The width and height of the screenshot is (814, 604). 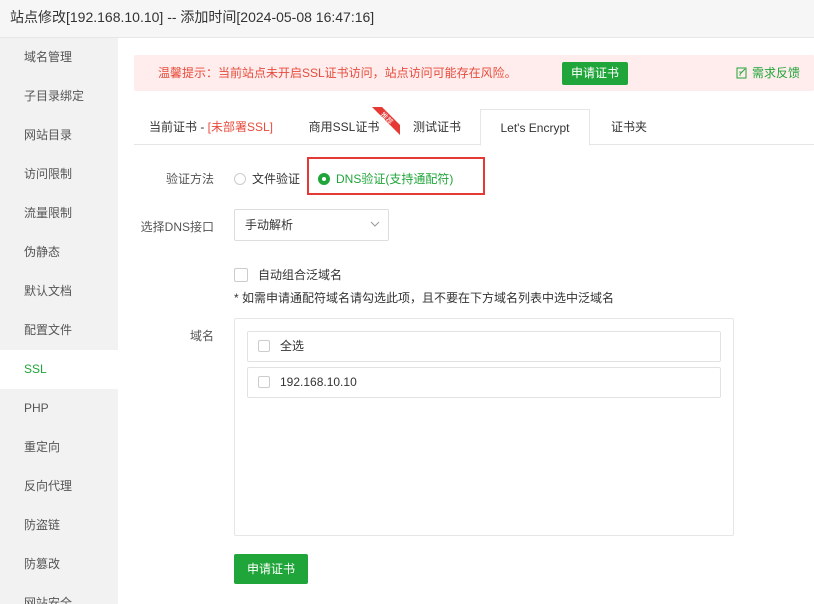 What do you see at coordinates (269, 225) in the screenshot?
I see `dns-api-value: 手动解析` at bounding box center [269, 225].